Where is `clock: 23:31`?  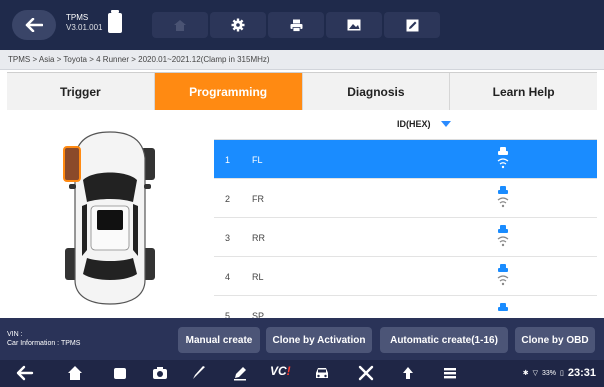 clock: 23:31 is located at coordinates (581, 373).